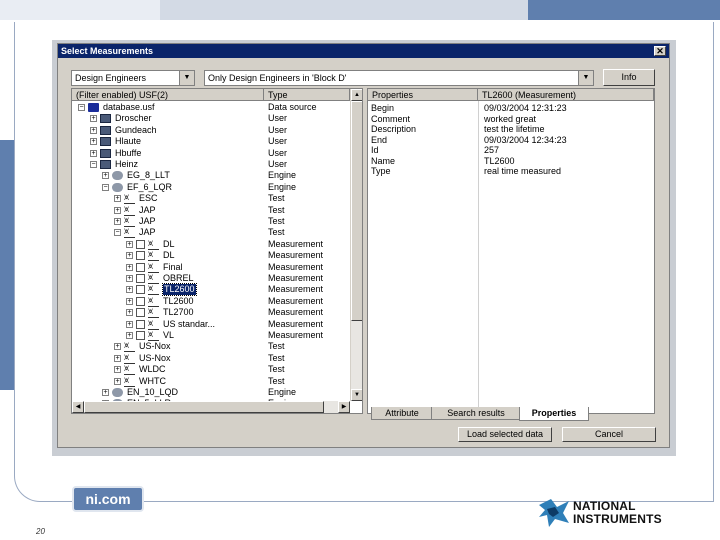  Describe the element at coordinates (129, 381) in the screenshot. I see `test-icon` at that location.